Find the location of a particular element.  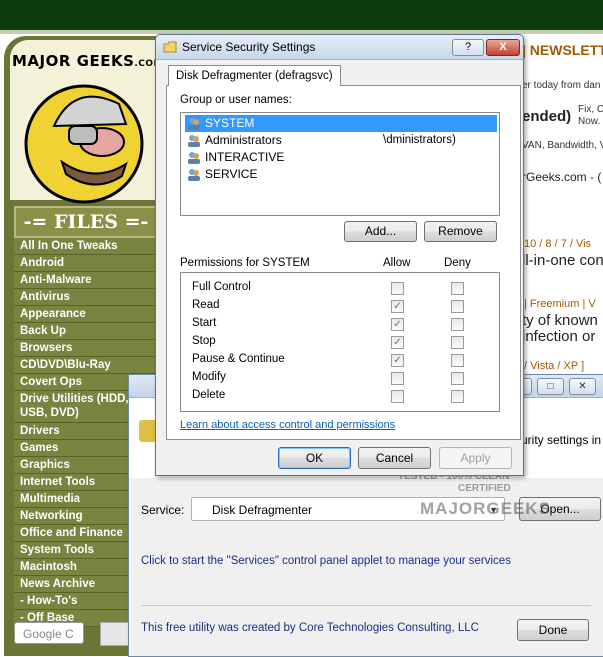

user-name: SERVICE is located at coordinates (231, 174).